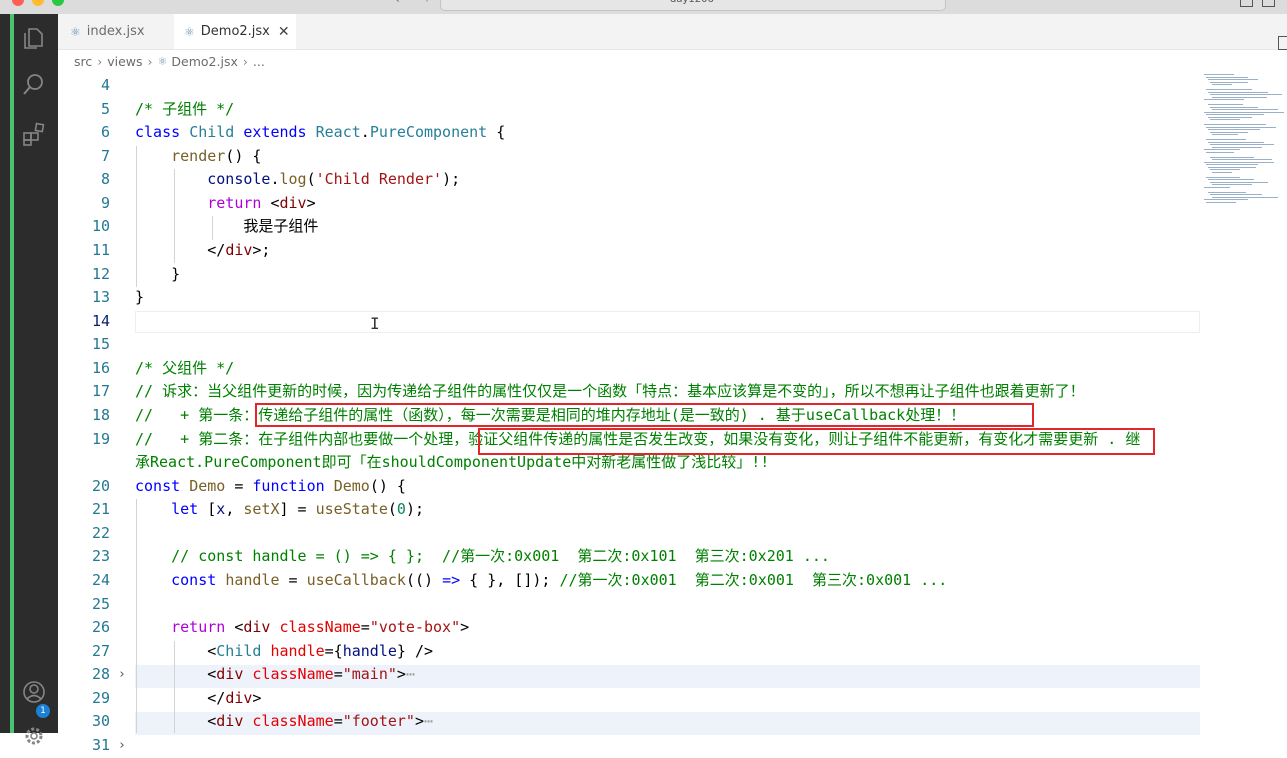 The height and width of the screenshot is (758, 1287). I want to click on code-token: {, so click(496, 132).